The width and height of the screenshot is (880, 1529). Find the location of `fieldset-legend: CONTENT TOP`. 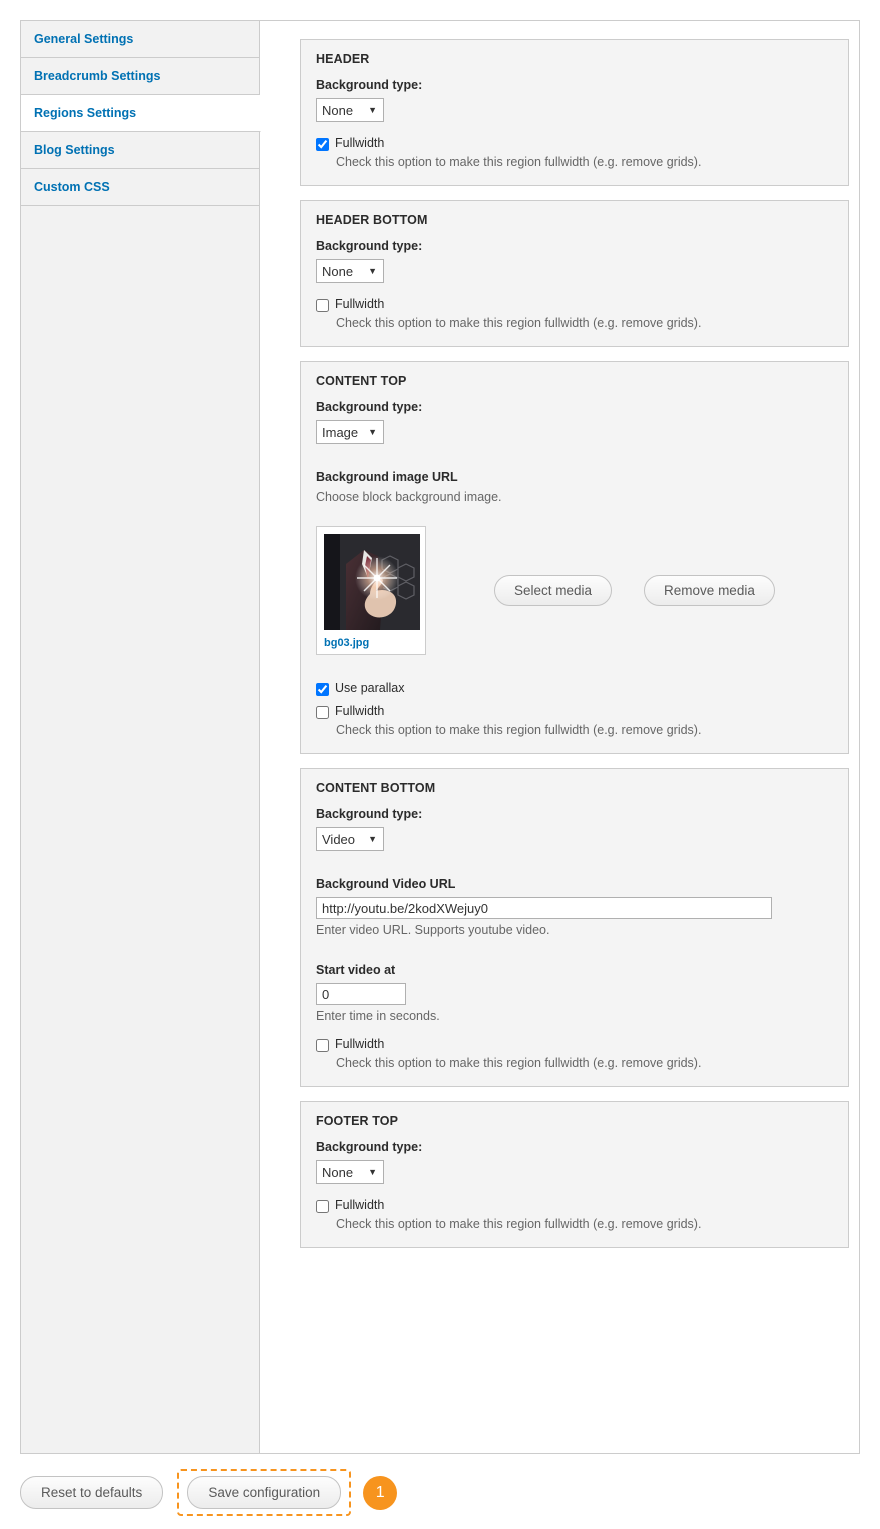

fieldset-legend: CONTENT TOP is located at coordinates (361, 381).